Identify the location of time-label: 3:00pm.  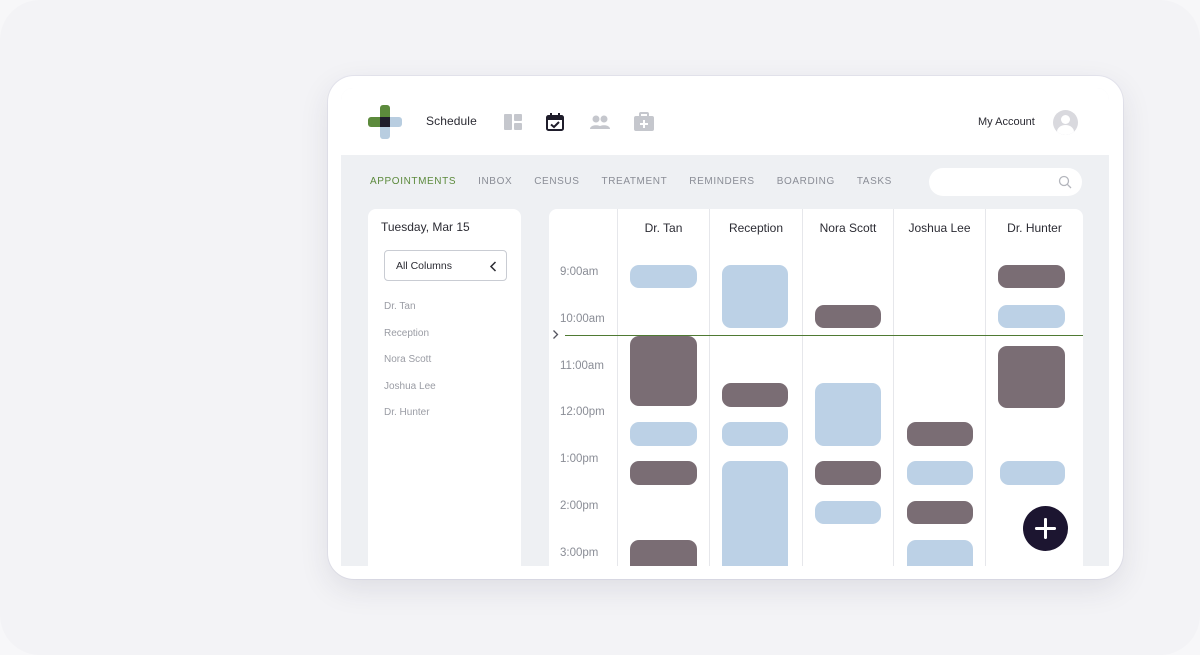
(579, 553).